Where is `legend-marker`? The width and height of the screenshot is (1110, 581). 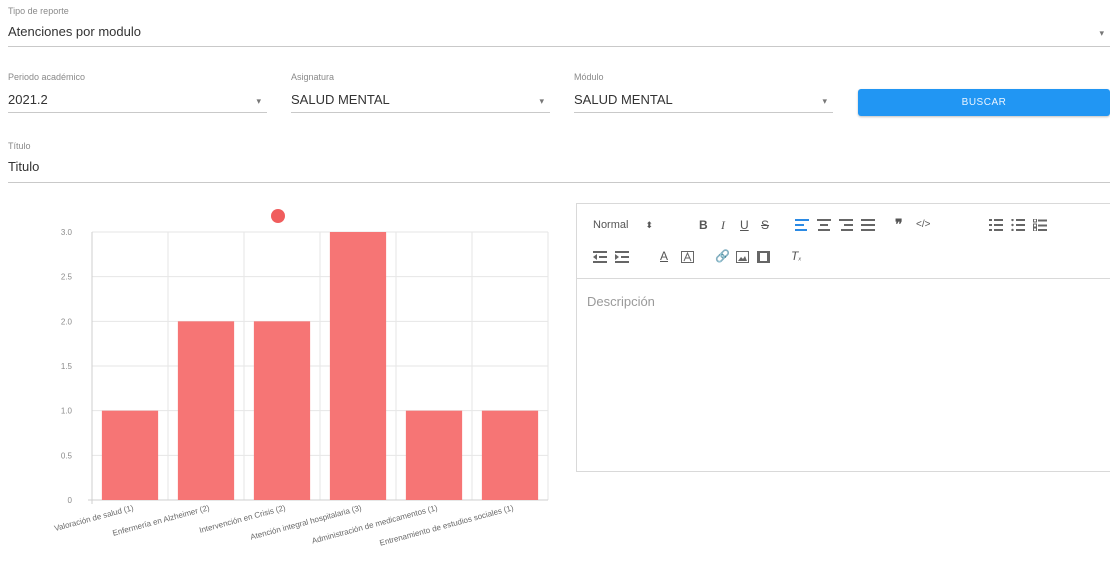 legend-marker is located at coordinates (278, 216).